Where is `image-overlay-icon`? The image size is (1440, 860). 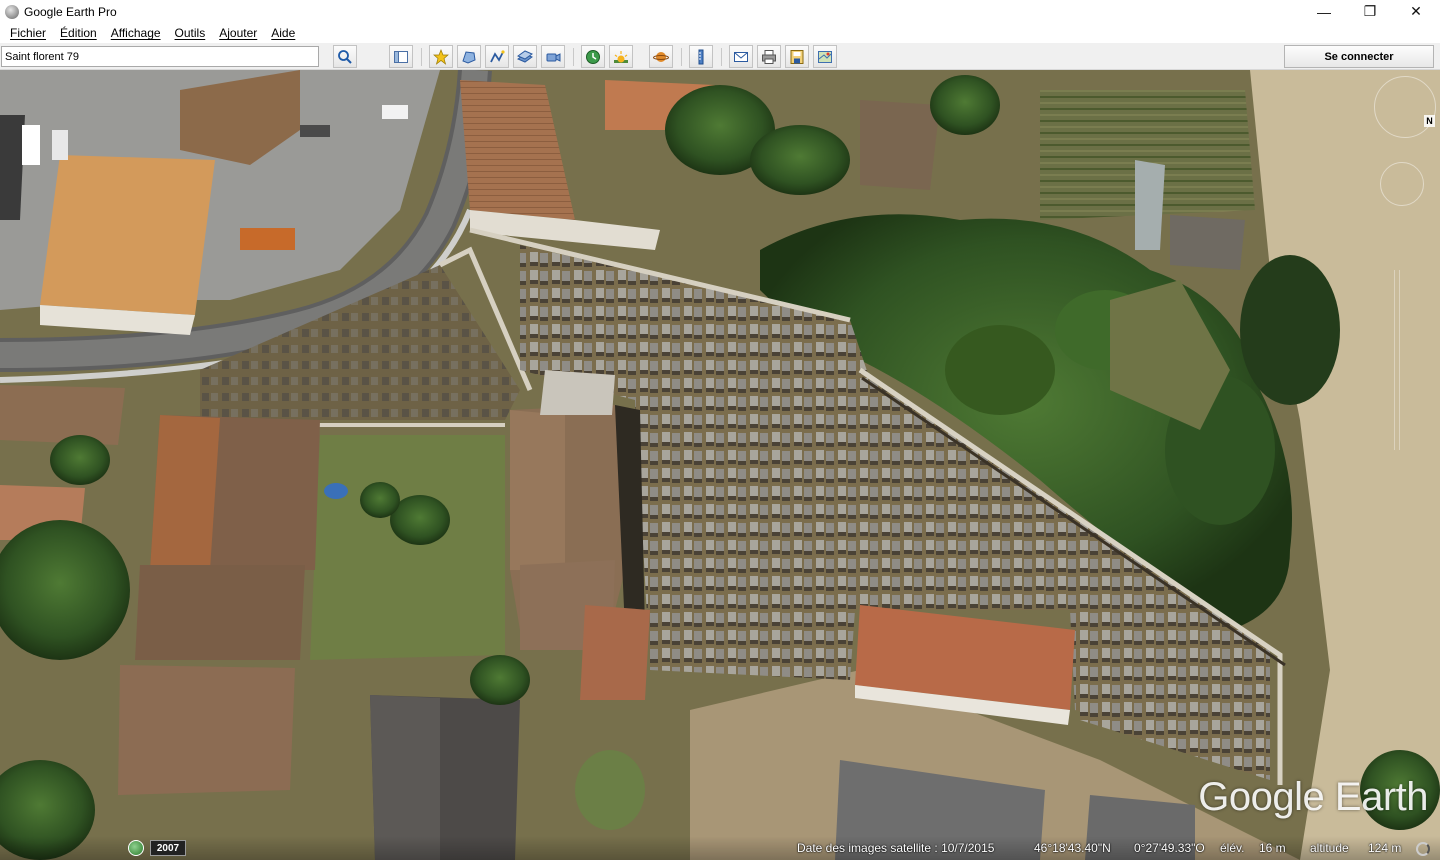 image-overlay-icon is located at coordinates (525, 56).